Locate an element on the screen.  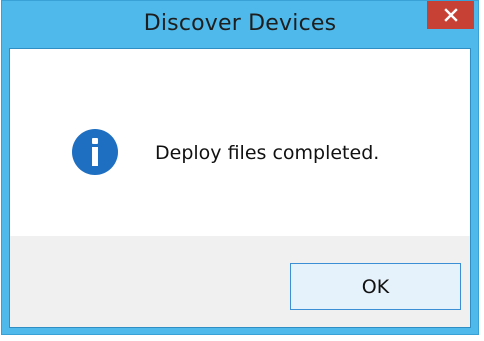
title-bar: Discover Devices is located at coordinates (240, 24).